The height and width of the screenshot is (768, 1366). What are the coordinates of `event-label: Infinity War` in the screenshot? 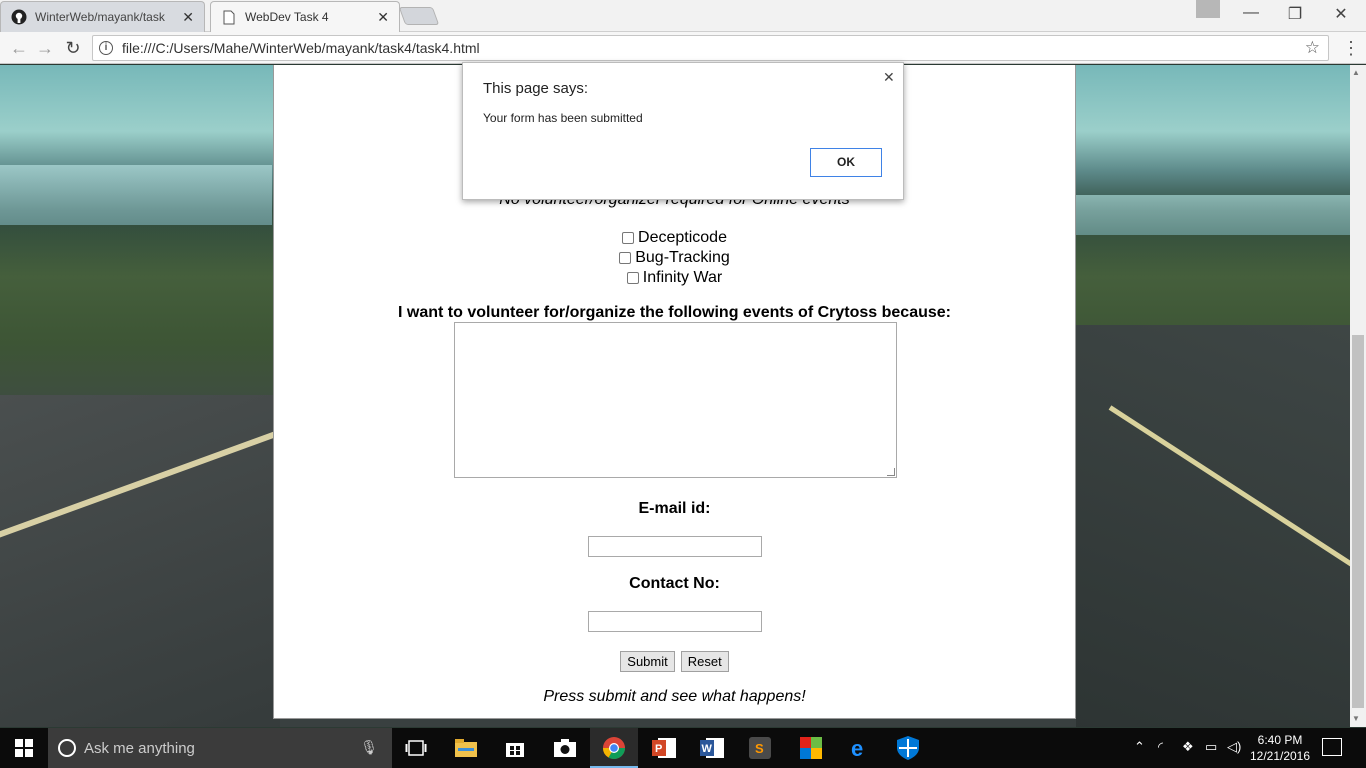 It's located at (682, 277).